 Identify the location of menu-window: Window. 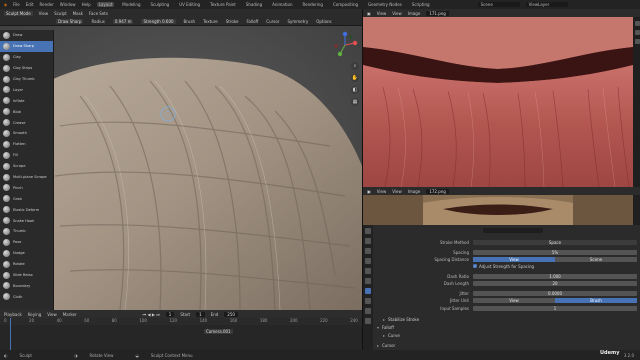
(68, 4).